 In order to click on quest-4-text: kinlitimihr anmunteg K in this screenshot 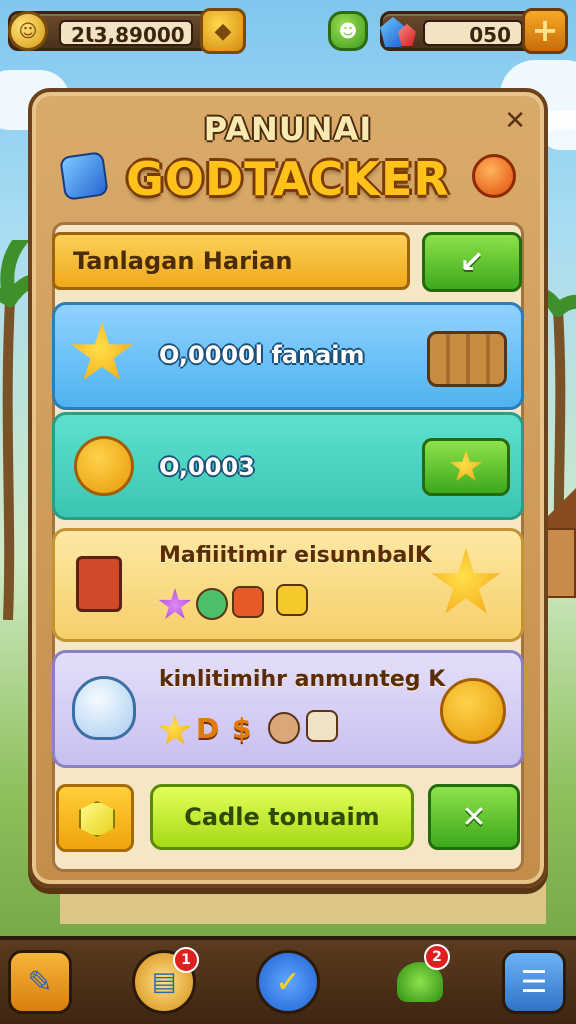, I will do `click(302, 679)`.